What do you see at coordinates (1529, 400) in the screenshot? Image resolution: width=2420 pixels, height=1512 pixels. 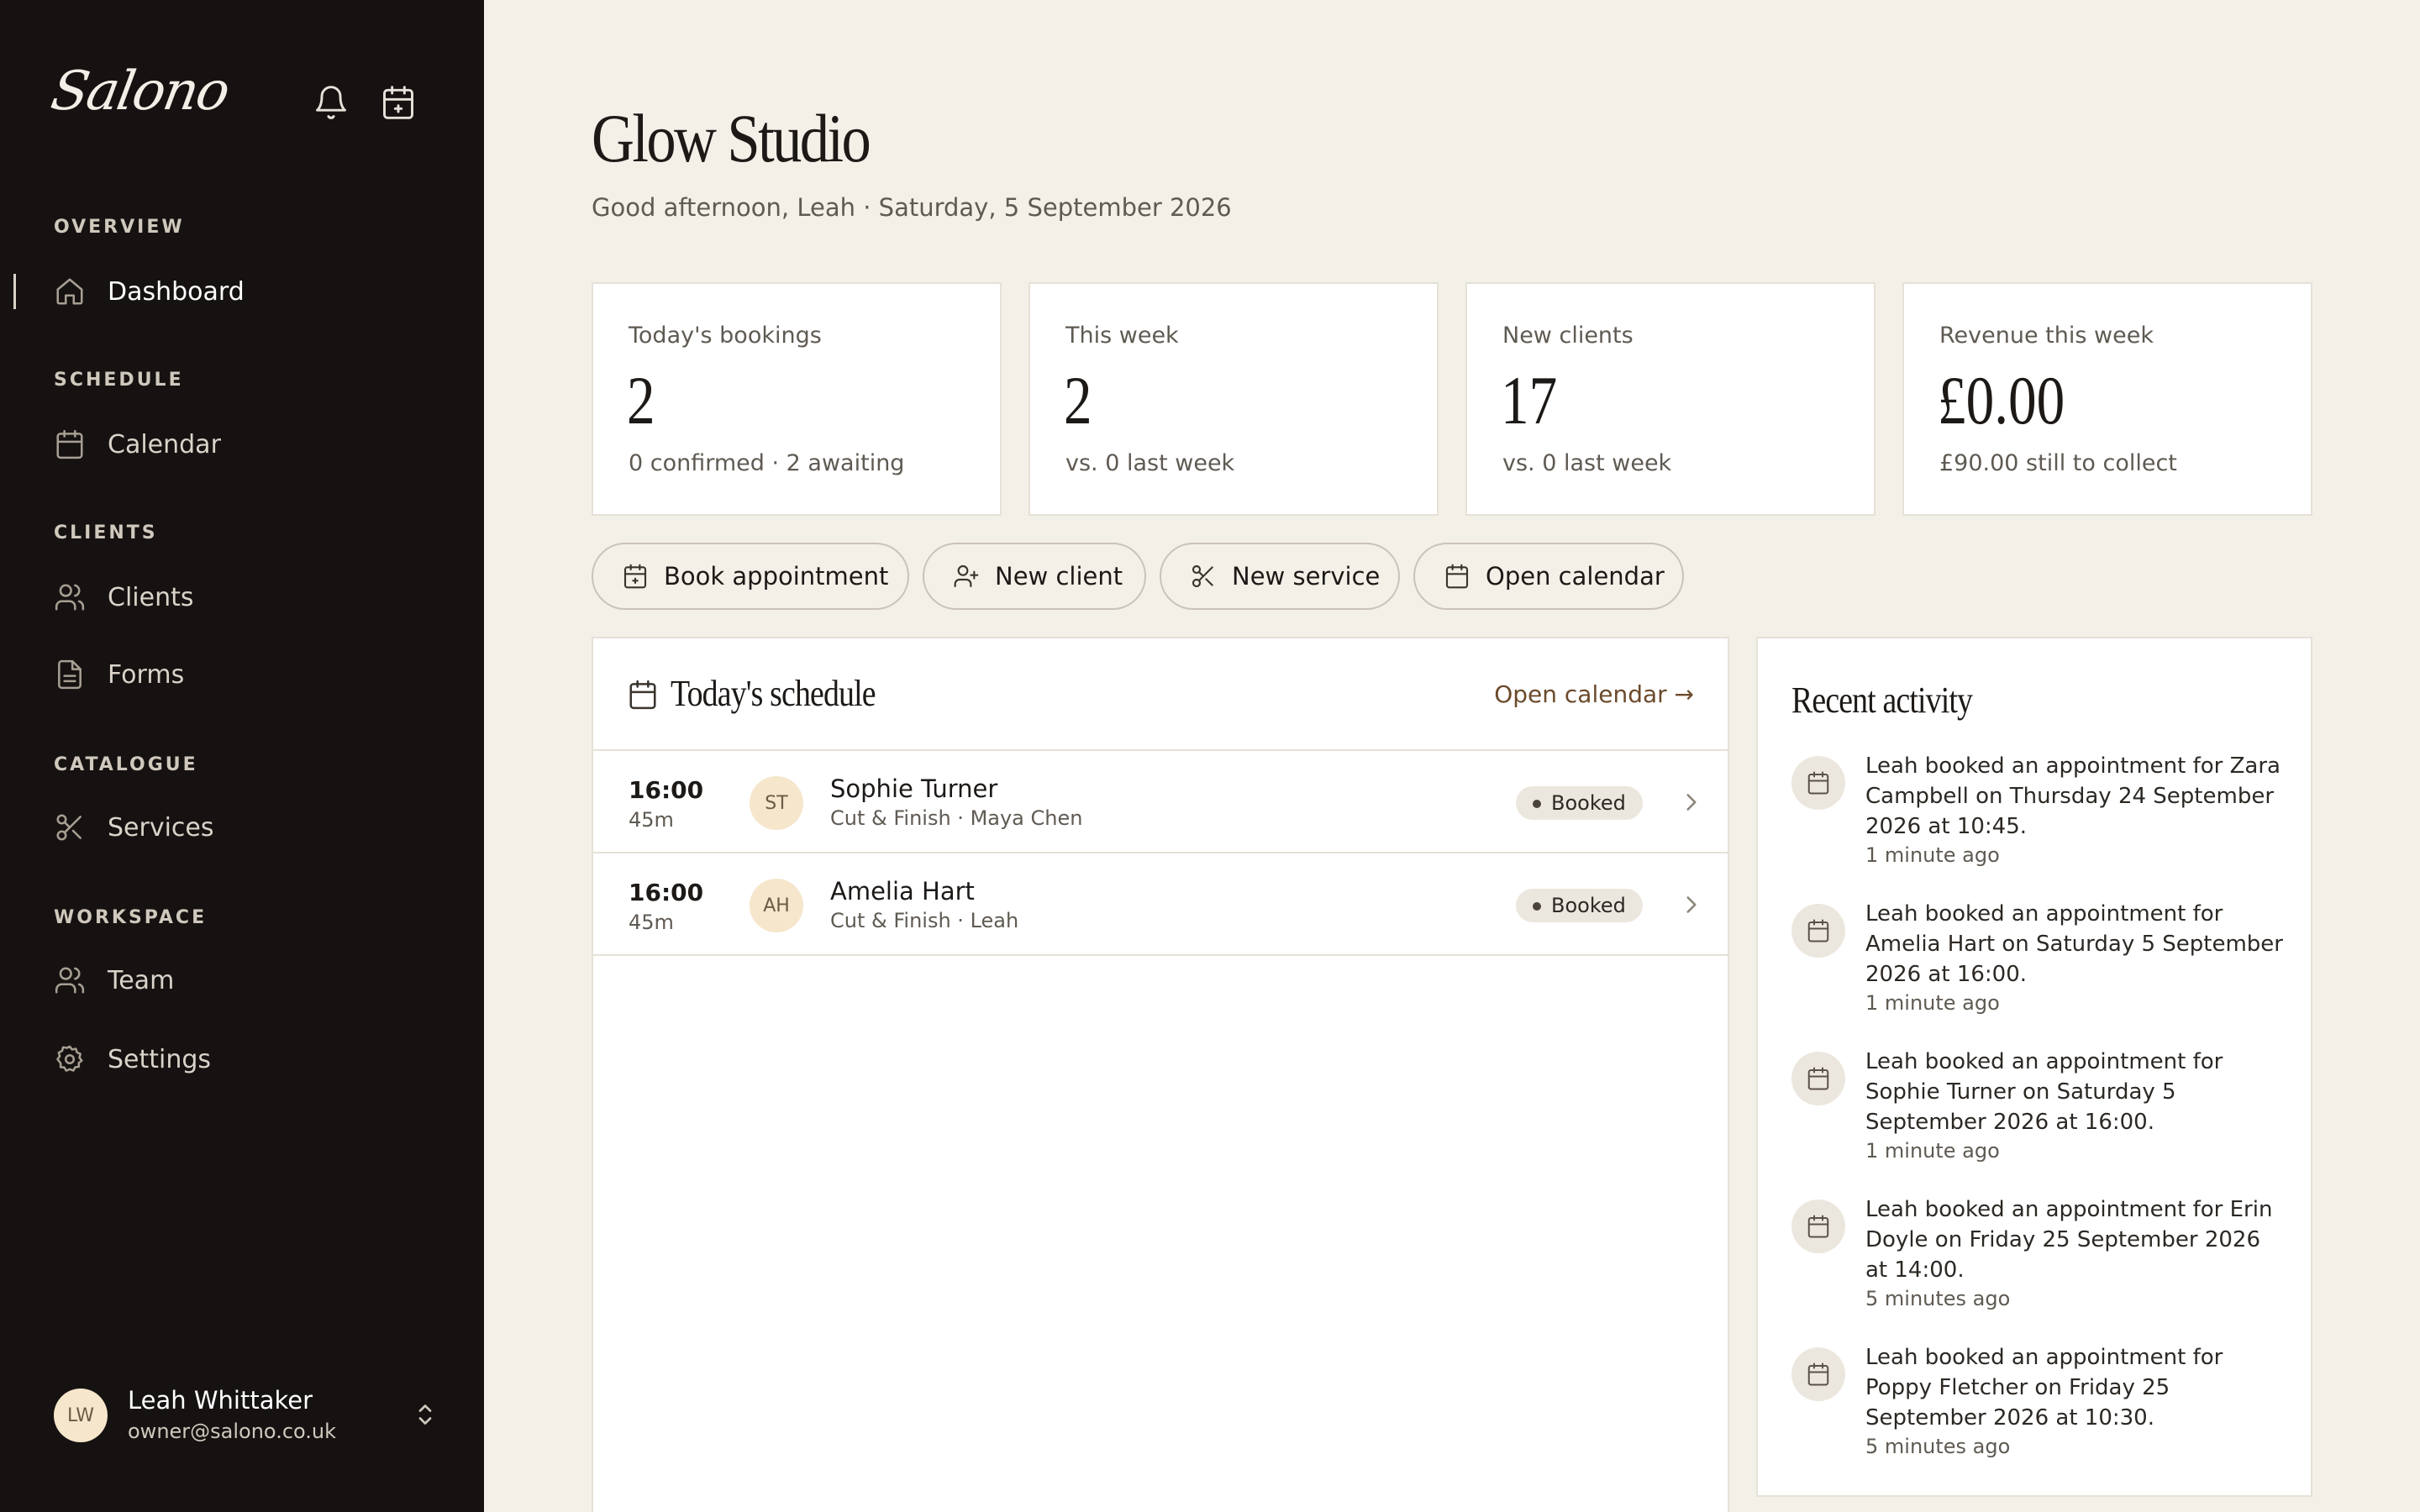 I see `stat-value: 17` at bounding box center [1529, 400].